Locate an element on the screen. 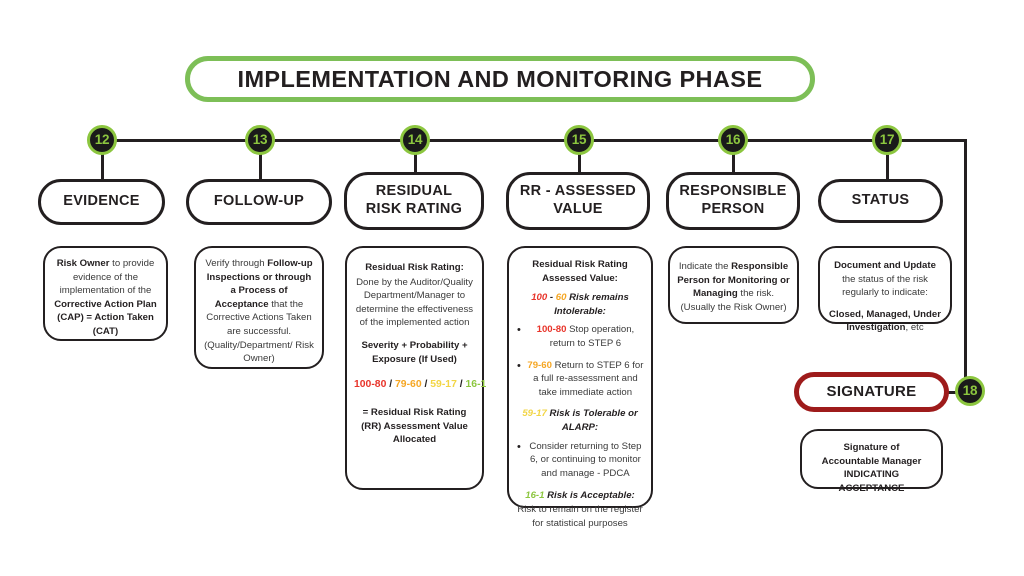 This screenshot has width=1024, height=576. card15-intolerable-dash: - is located at coordinates (551, 298).